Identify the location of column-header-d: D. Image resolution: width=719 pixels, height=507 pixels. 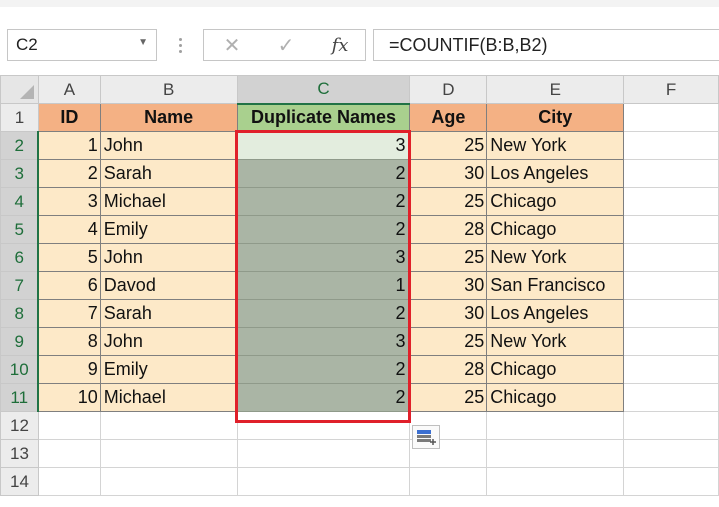
(448, 89).